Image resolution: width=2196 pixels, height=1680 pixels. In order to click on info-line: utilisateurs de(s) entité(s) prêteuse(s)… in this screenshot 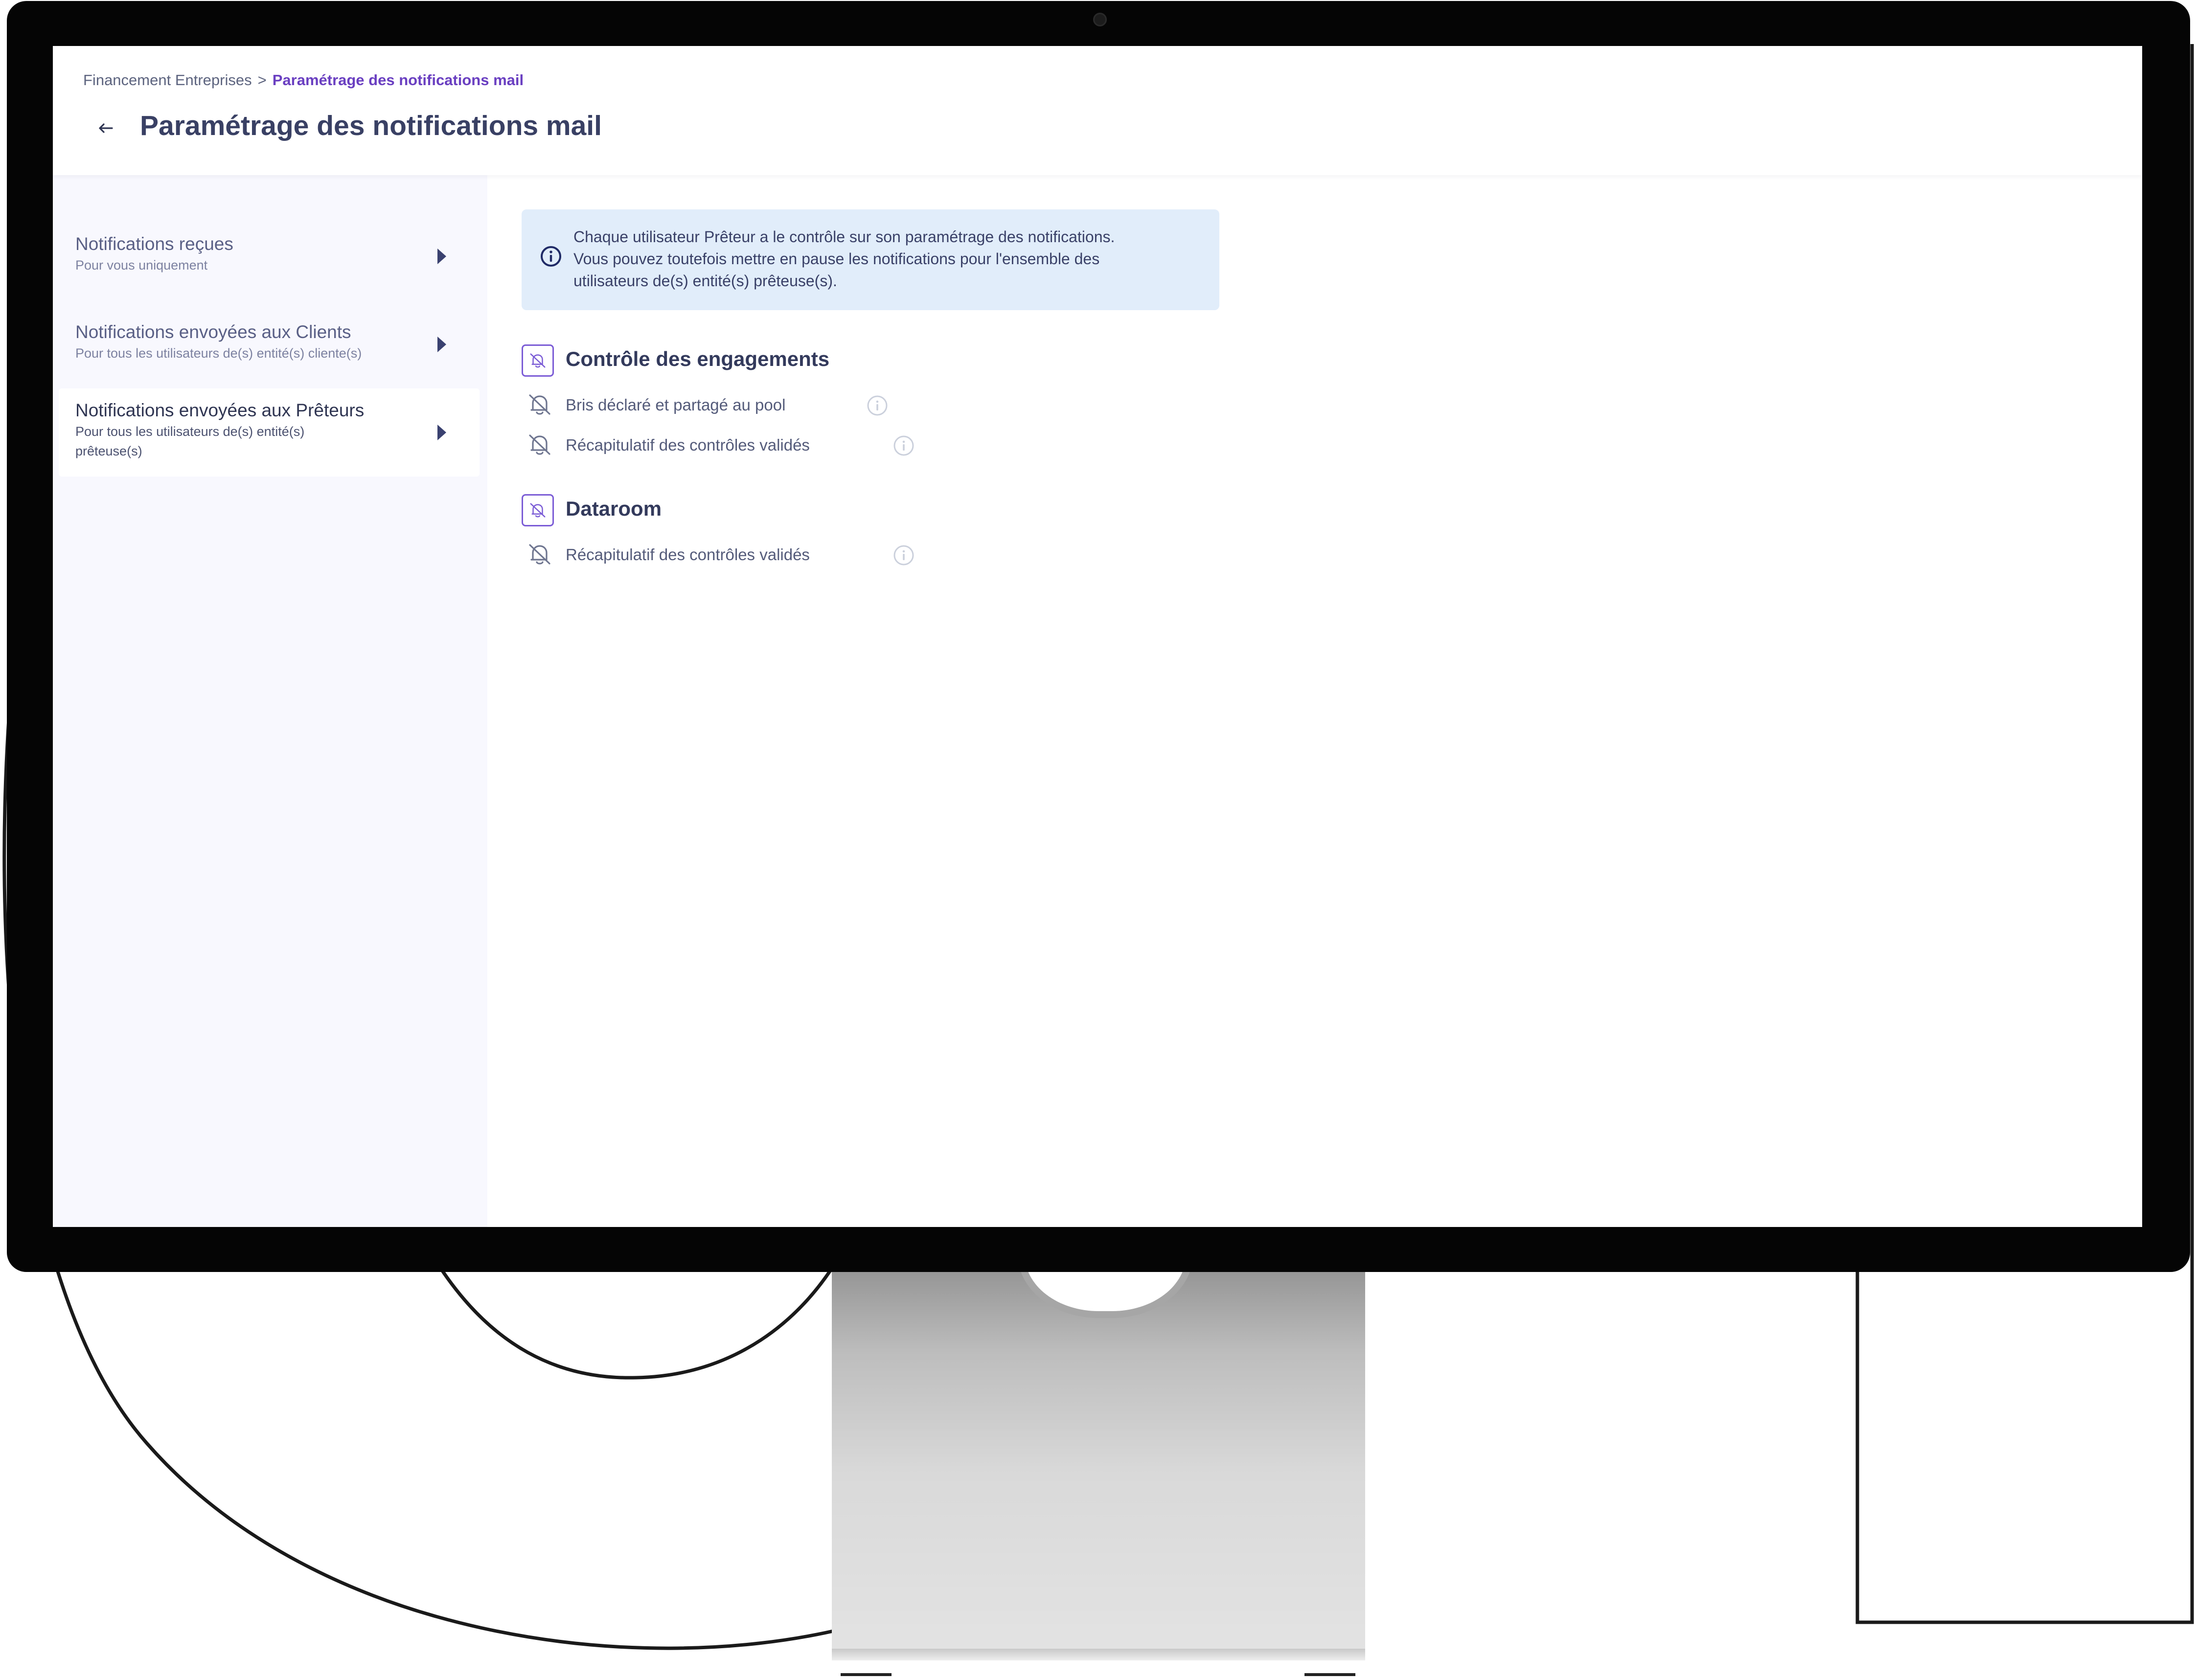, I will do `click(705, 281)`.